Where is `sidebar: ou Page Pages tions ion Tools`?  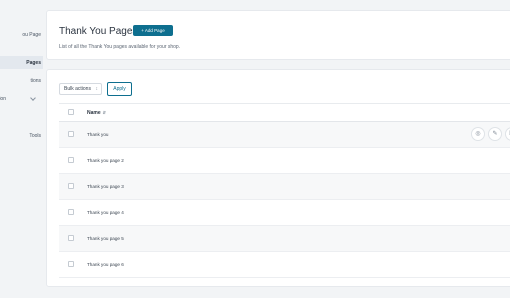 sidebar: ou Page Pages tions ion Tools is located at coordinates (21, 149).